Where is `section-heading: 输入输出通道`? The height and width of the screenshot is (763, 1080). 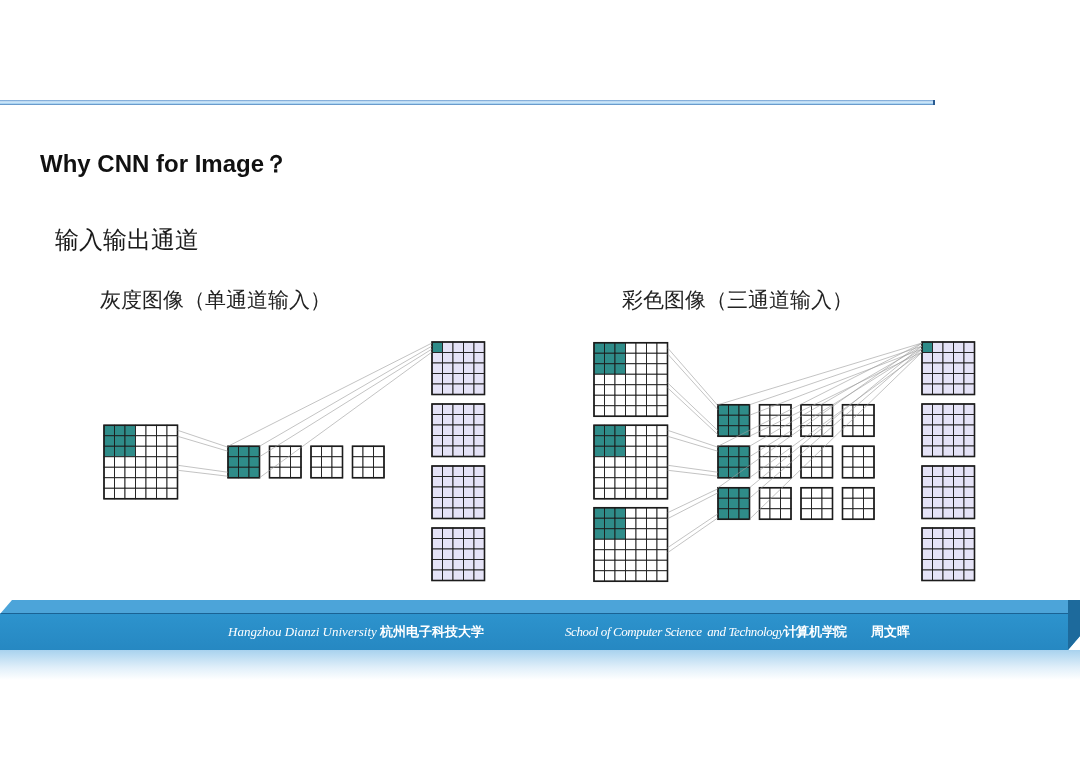
section-heading: 输入输出通道 is located at coordinates (127, 240).